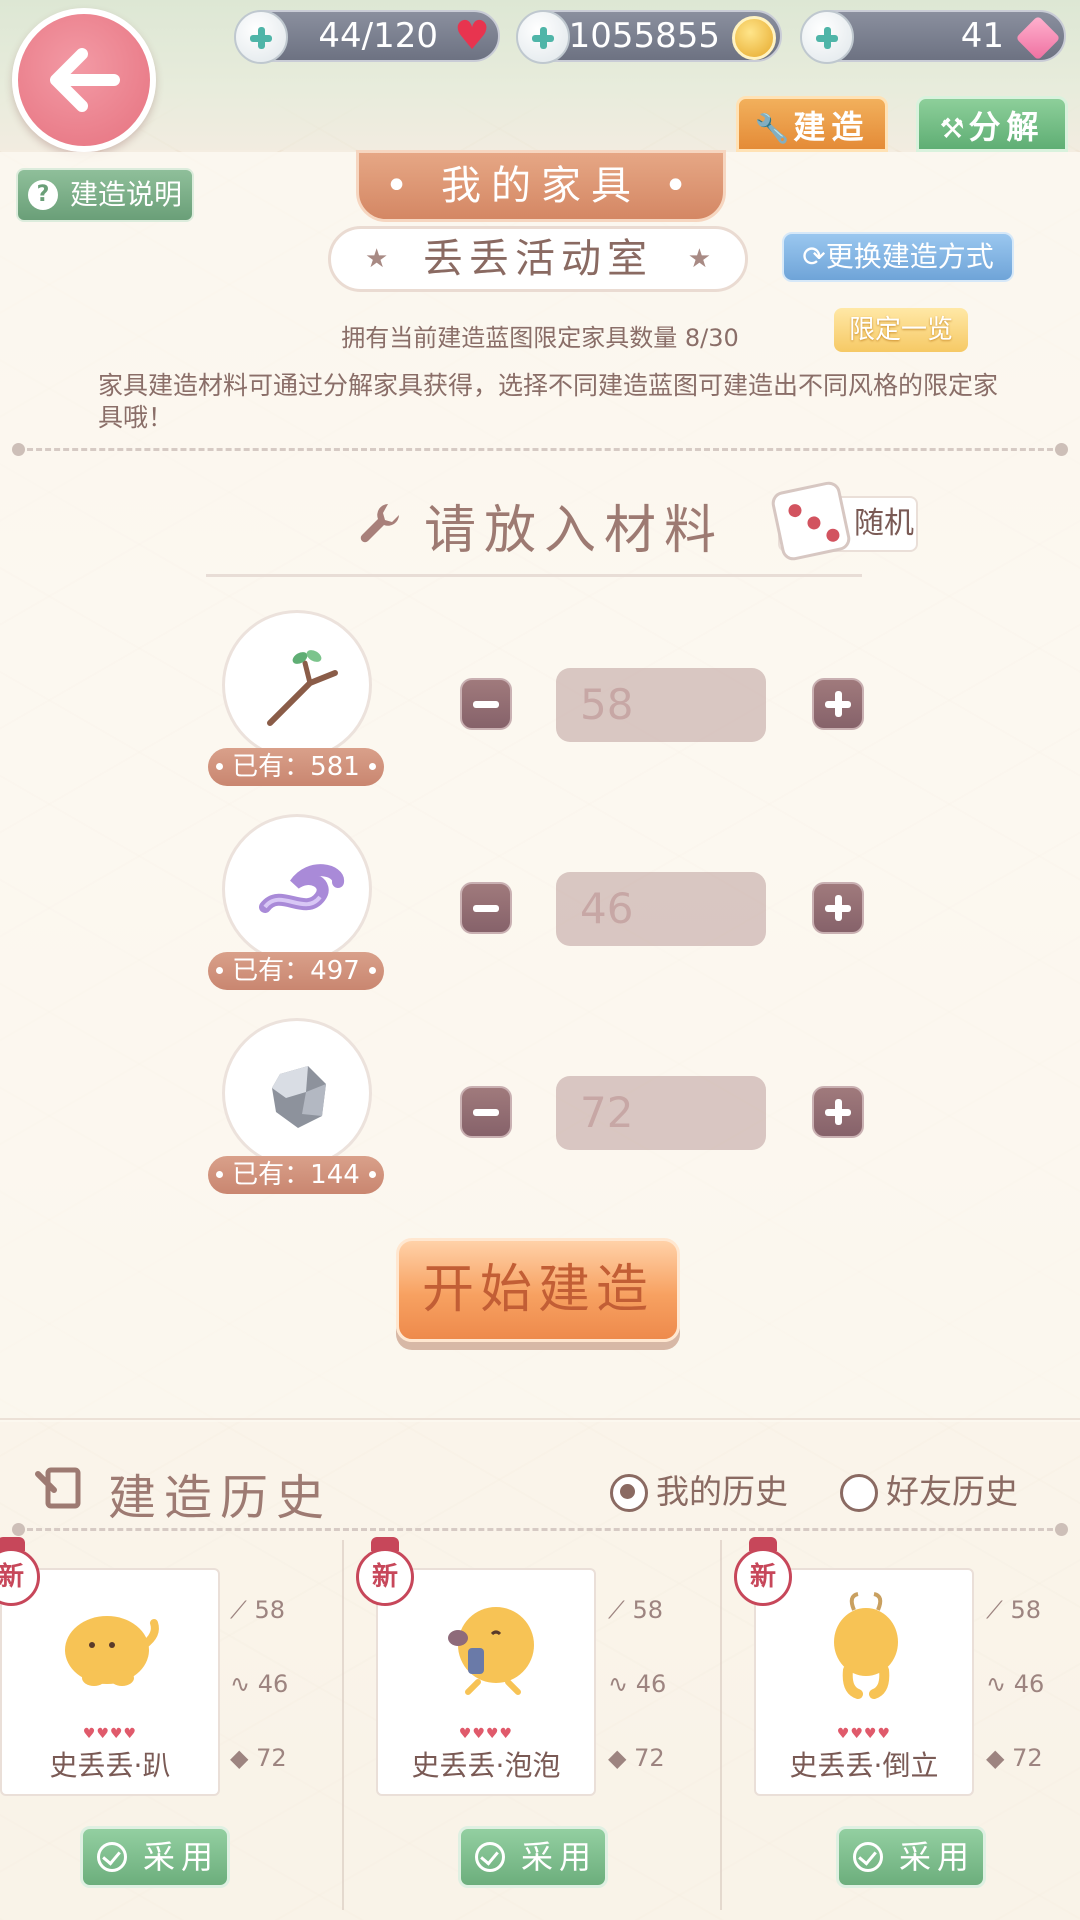  I want to click on increase-ribbon-button, so click(838, 908).